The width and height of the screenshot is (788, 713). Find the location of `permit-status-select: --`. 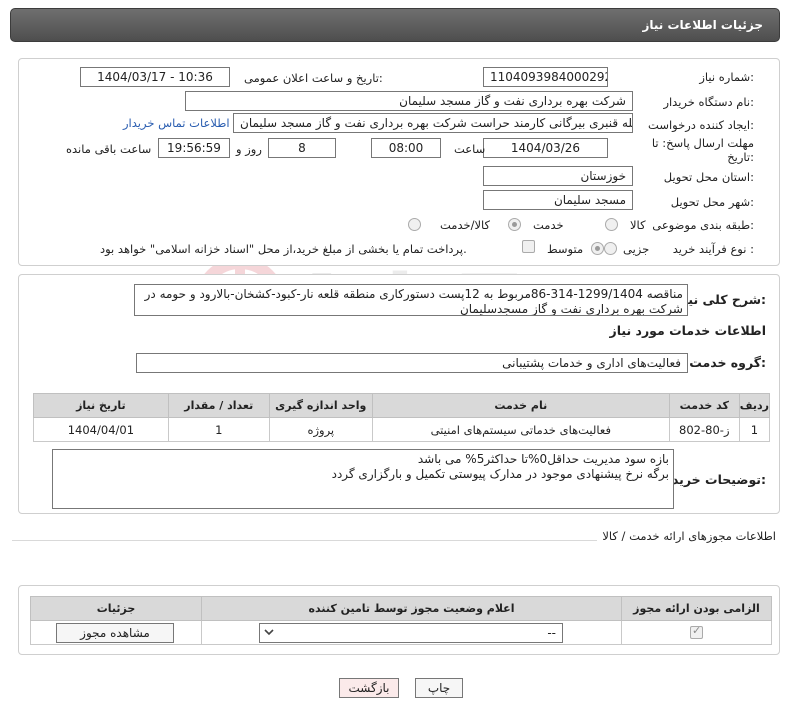

permit-status-select: -- is located at coordinates (411, 633).